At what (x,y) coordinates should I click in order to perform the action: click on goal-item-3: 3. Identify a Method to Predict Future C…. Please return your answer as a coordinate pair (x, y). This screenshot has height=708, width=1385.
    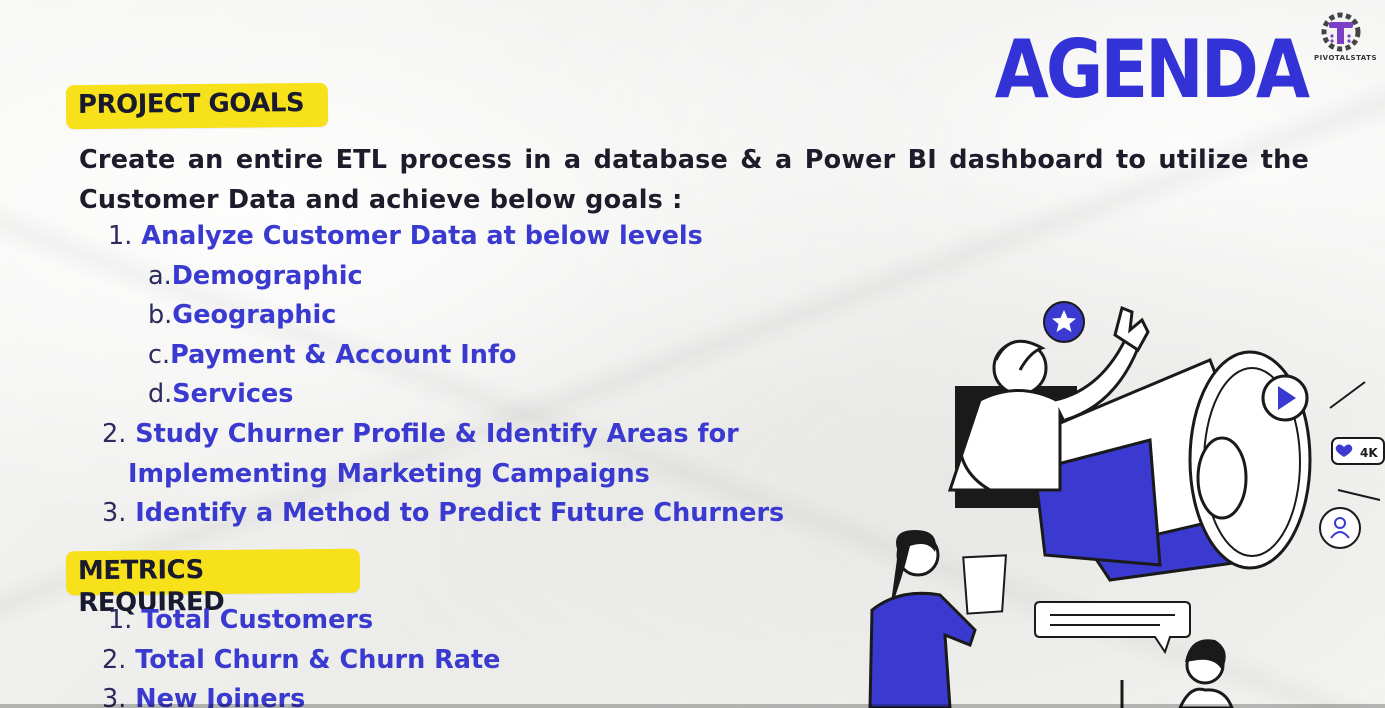
    Looking at the image, I should click on (443, 513).